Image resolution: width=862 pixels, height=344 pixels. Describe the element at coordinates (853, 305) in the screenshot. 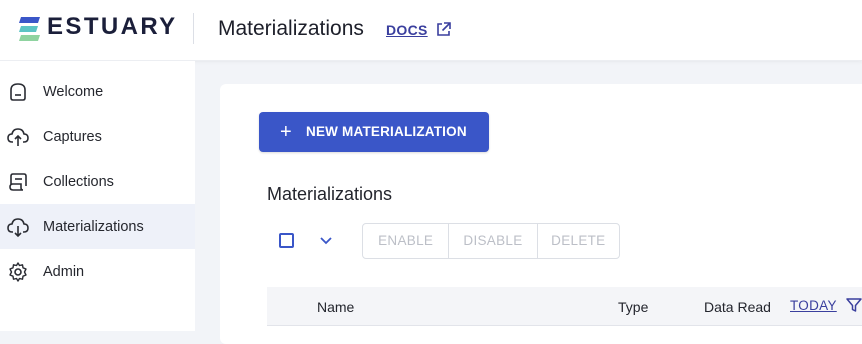

I see `filter-icon` at that location.